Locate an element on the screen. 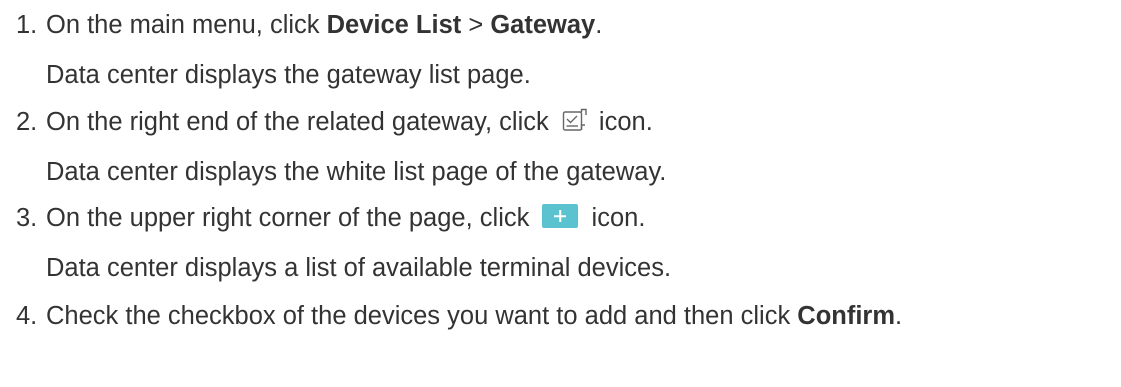  menu-gateway: Gateway is located at coordinates (543, 25).